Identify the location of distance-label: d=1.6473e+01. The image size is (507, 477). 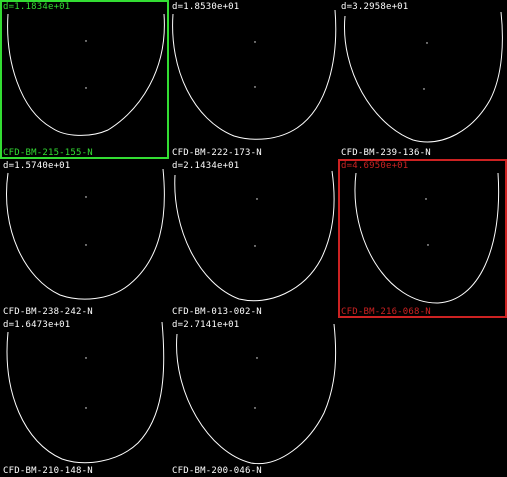
(37, 325).